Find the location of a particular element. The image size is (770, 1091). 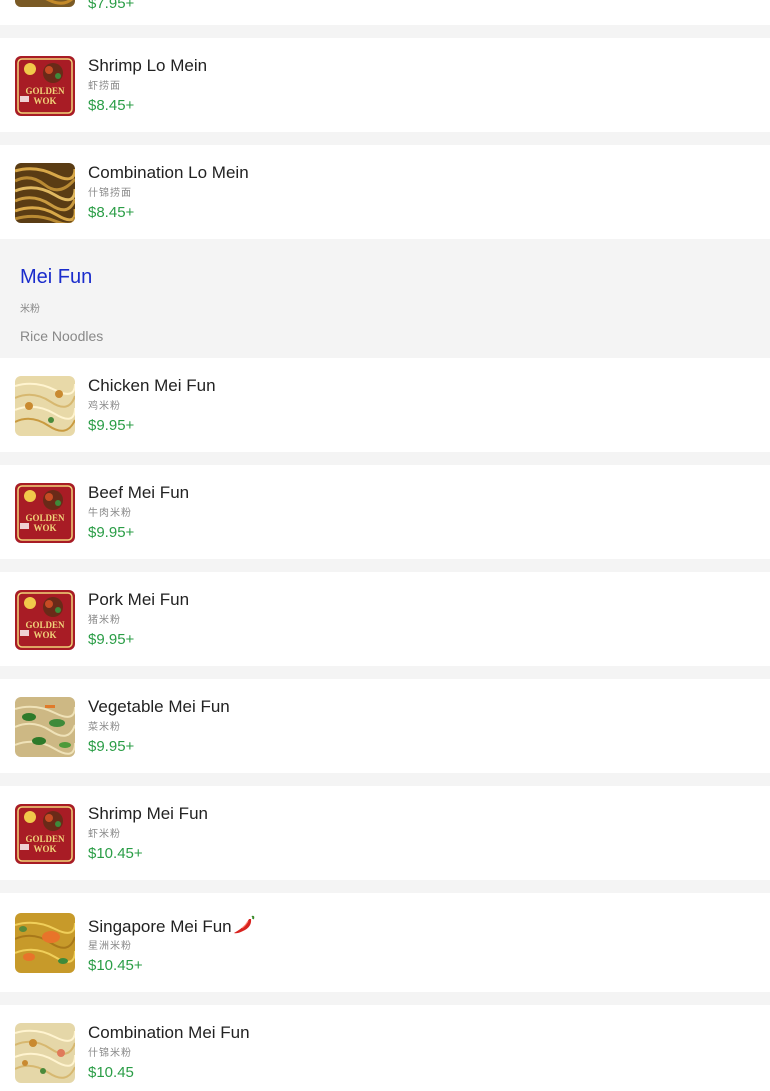

curry-noodle-photo-image is located at coordinates (45, 943).